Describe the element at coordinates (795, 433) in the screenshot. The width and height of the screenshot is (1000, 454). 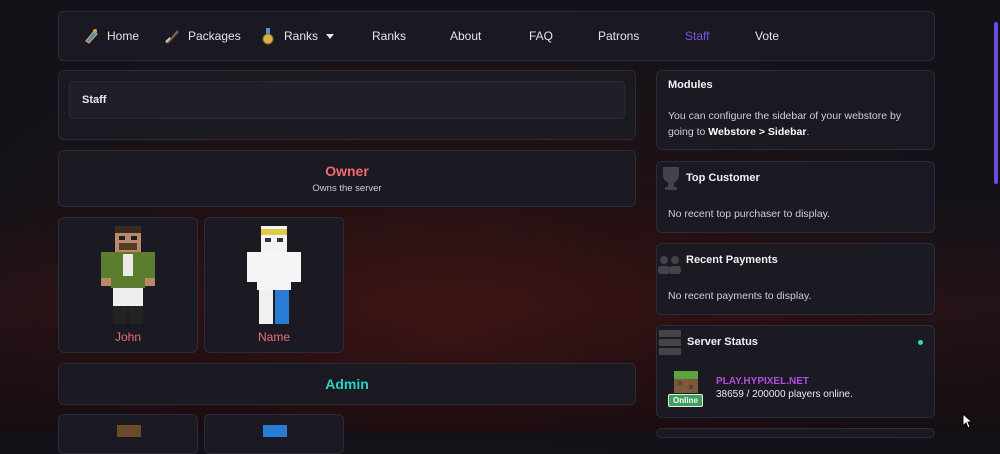
I see `sidebar-next-module` at that location.